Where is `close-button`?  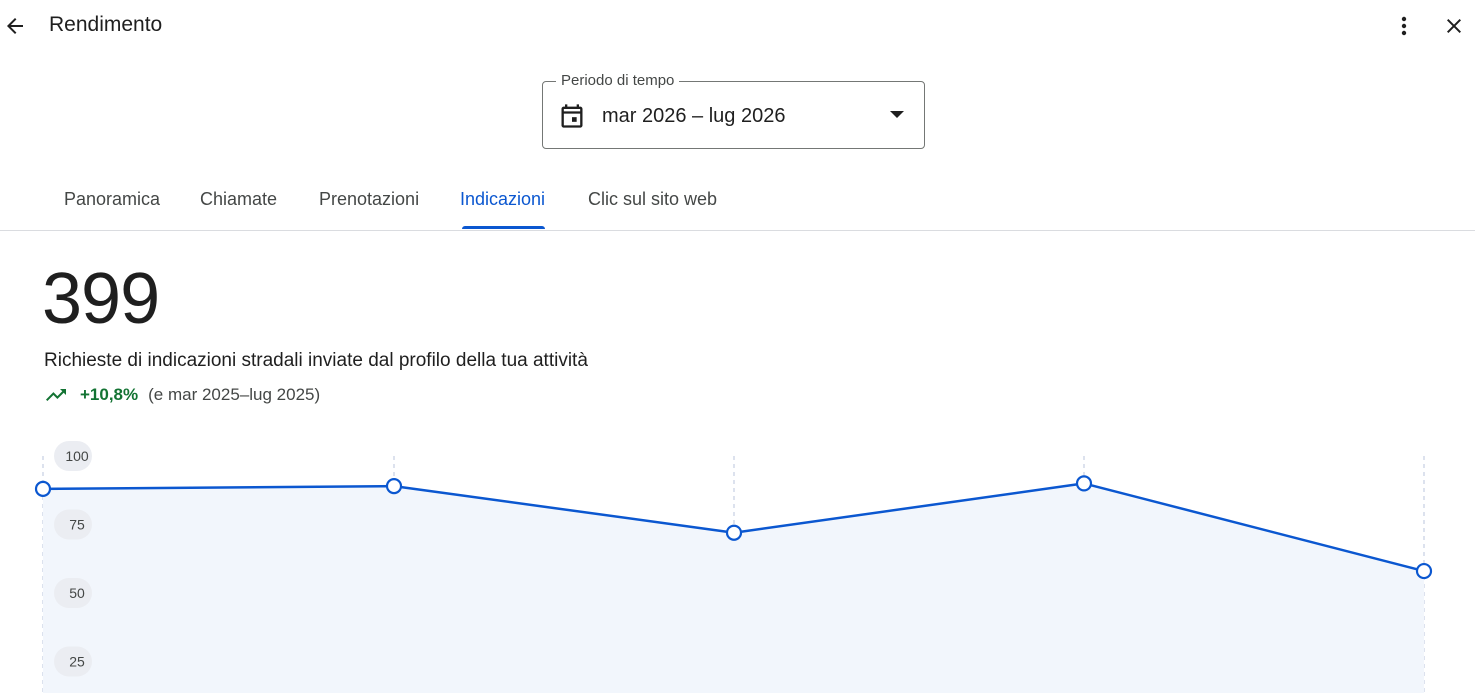
close-button is located at coordinates (1454, 26).